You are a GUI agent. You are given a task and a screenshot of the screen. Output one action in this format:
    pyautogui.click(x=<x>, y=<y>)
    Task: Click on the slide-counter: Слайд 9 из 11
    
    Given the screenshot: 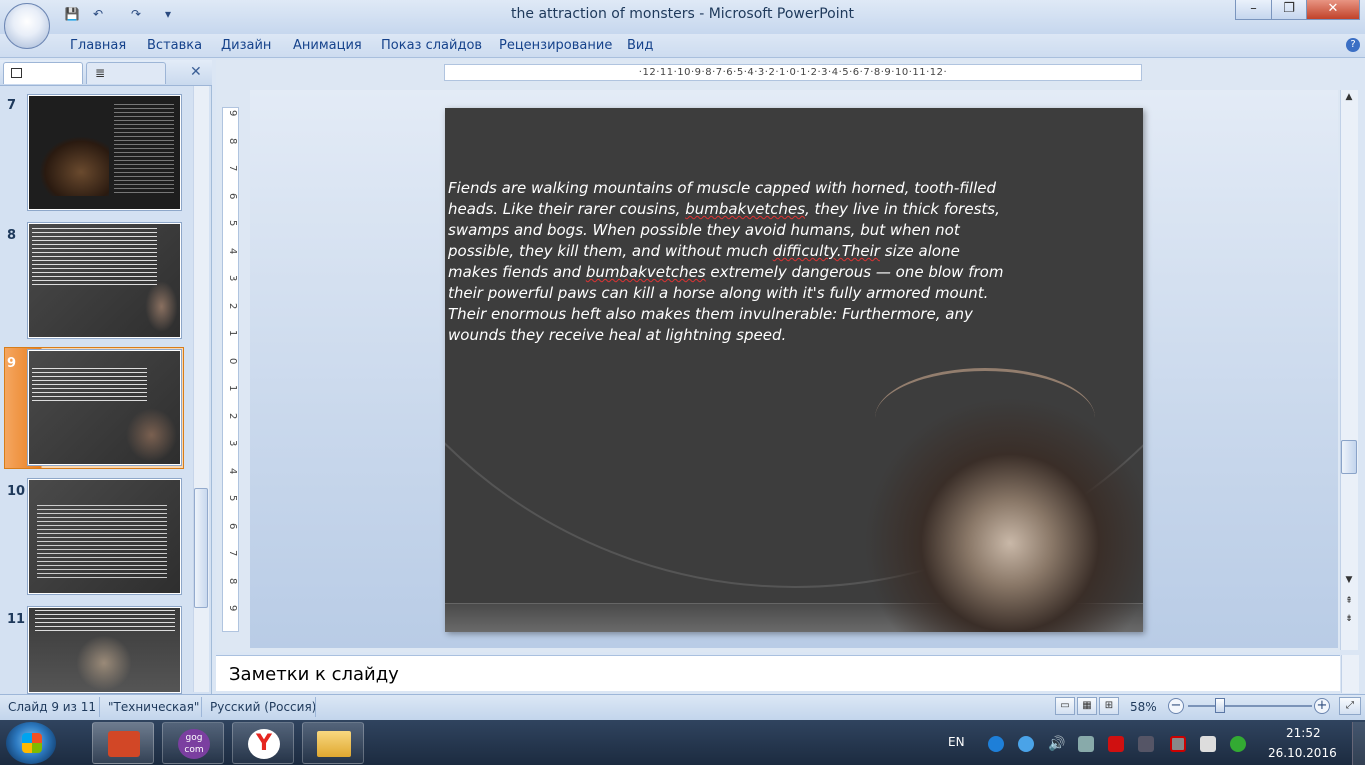 What is the action you would take?
    pyautogui.click(x=52, y=707)
    